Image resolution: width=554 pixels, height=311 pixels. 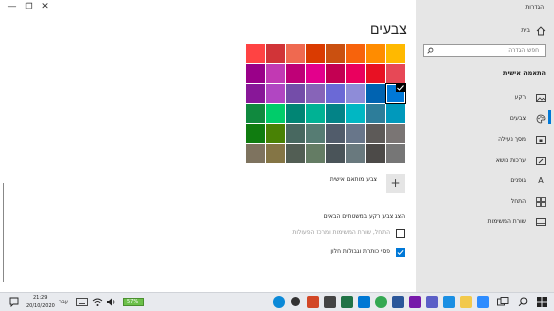 I want to click on sidebar-item-themes: ערכות נושא, so click(x=485, y=161).